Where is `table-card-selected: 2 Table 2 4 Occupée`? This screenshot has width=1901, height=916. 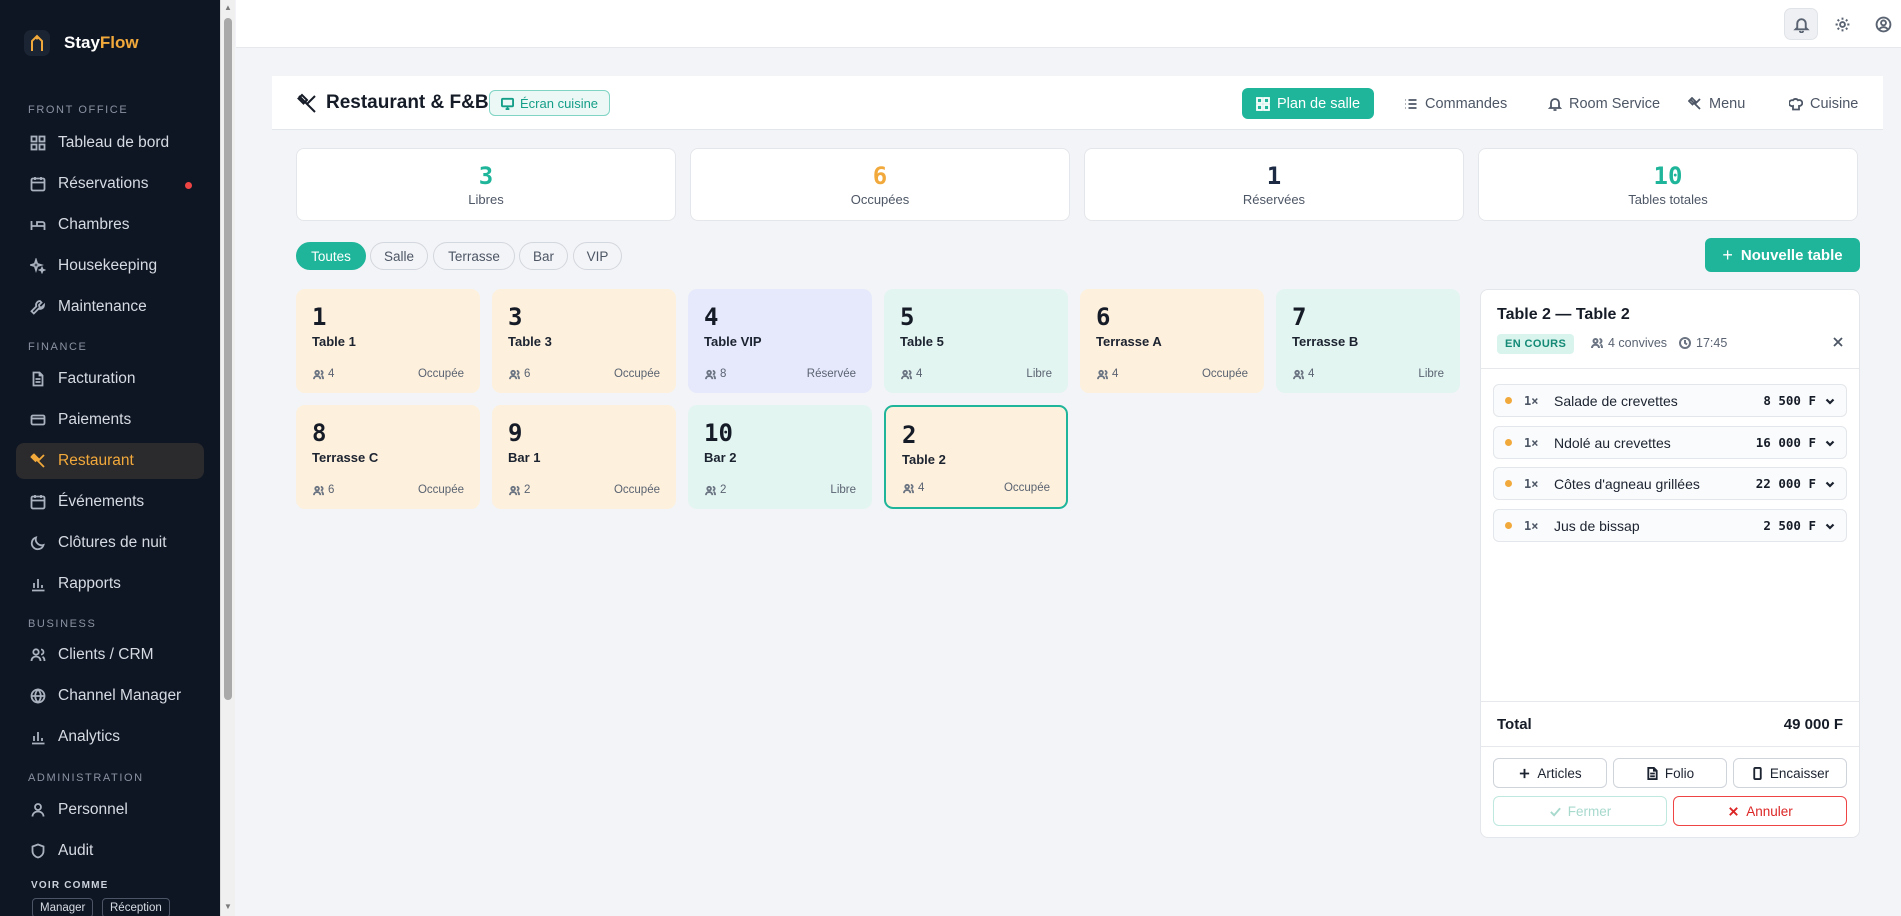
table-card-selected: 2 Table 2 4 Occupée is located at coordinates (976, 457).